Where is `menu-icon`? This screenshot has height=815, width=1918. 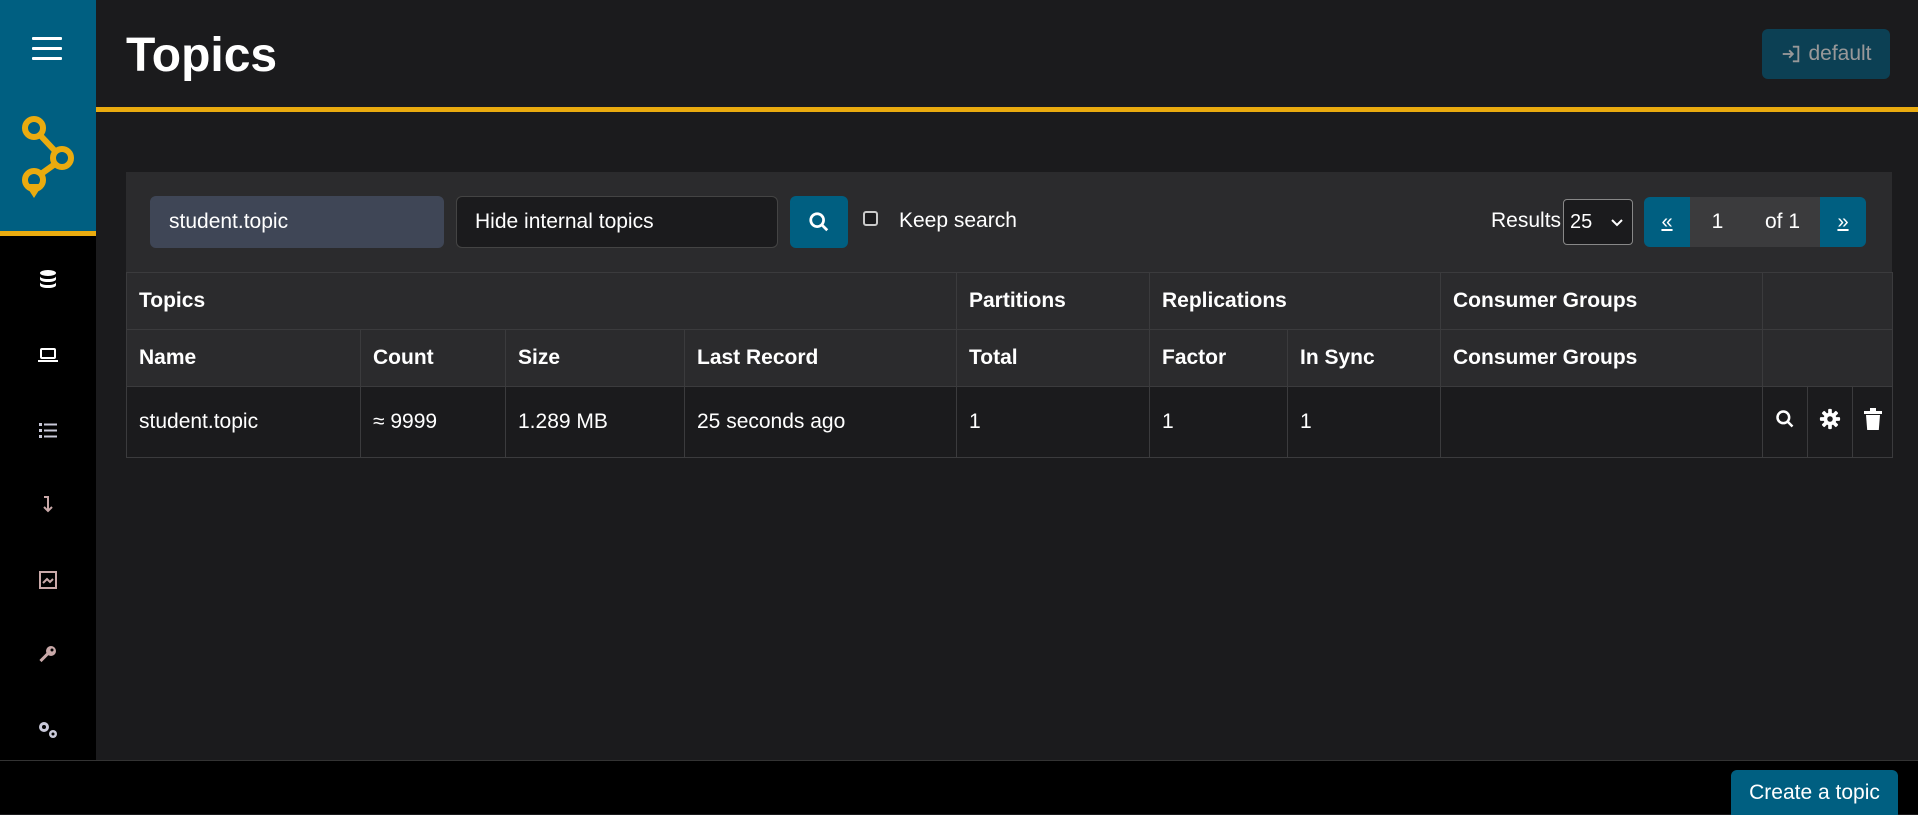 menu-icon is located at coordinates (47, 49).